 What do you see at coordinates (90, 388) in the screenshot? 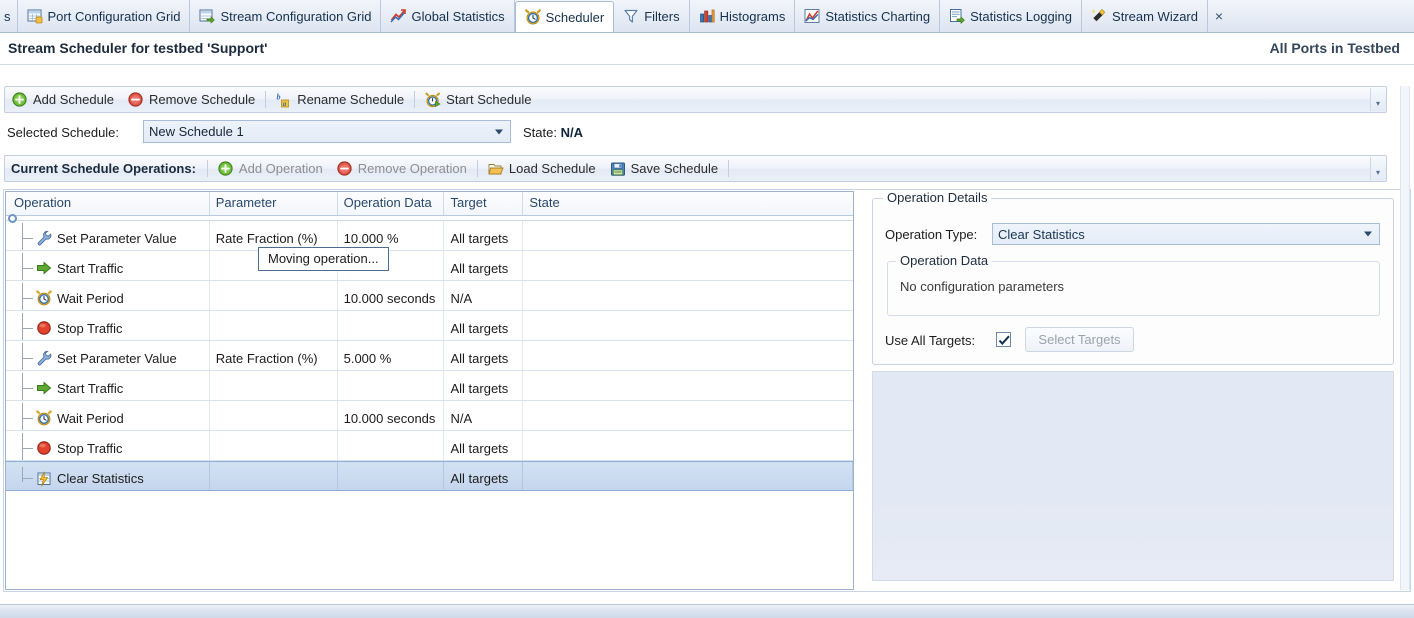
I see `operation-name: Start Traffic` at bounding box center [90, 388].